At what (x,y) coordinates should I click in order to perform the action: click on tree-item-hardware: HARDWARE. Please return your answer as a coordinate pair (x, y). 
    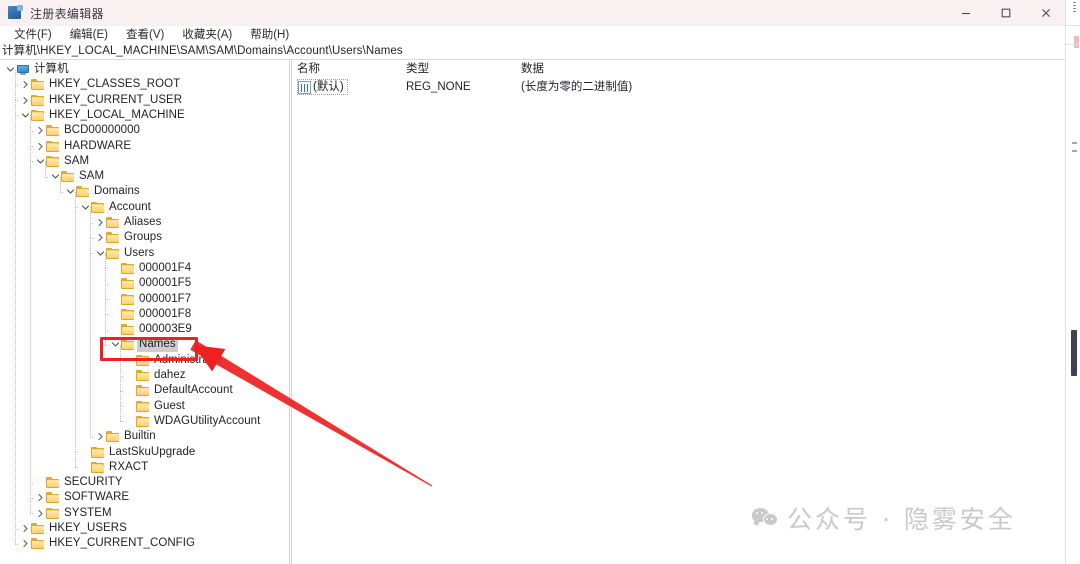
    Looking at the image, I should click on (82, 146).